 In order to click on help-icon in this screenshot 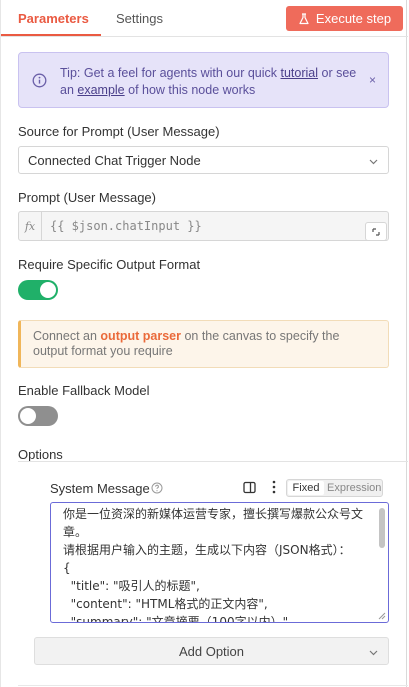, I will do `click(157, 488)`.